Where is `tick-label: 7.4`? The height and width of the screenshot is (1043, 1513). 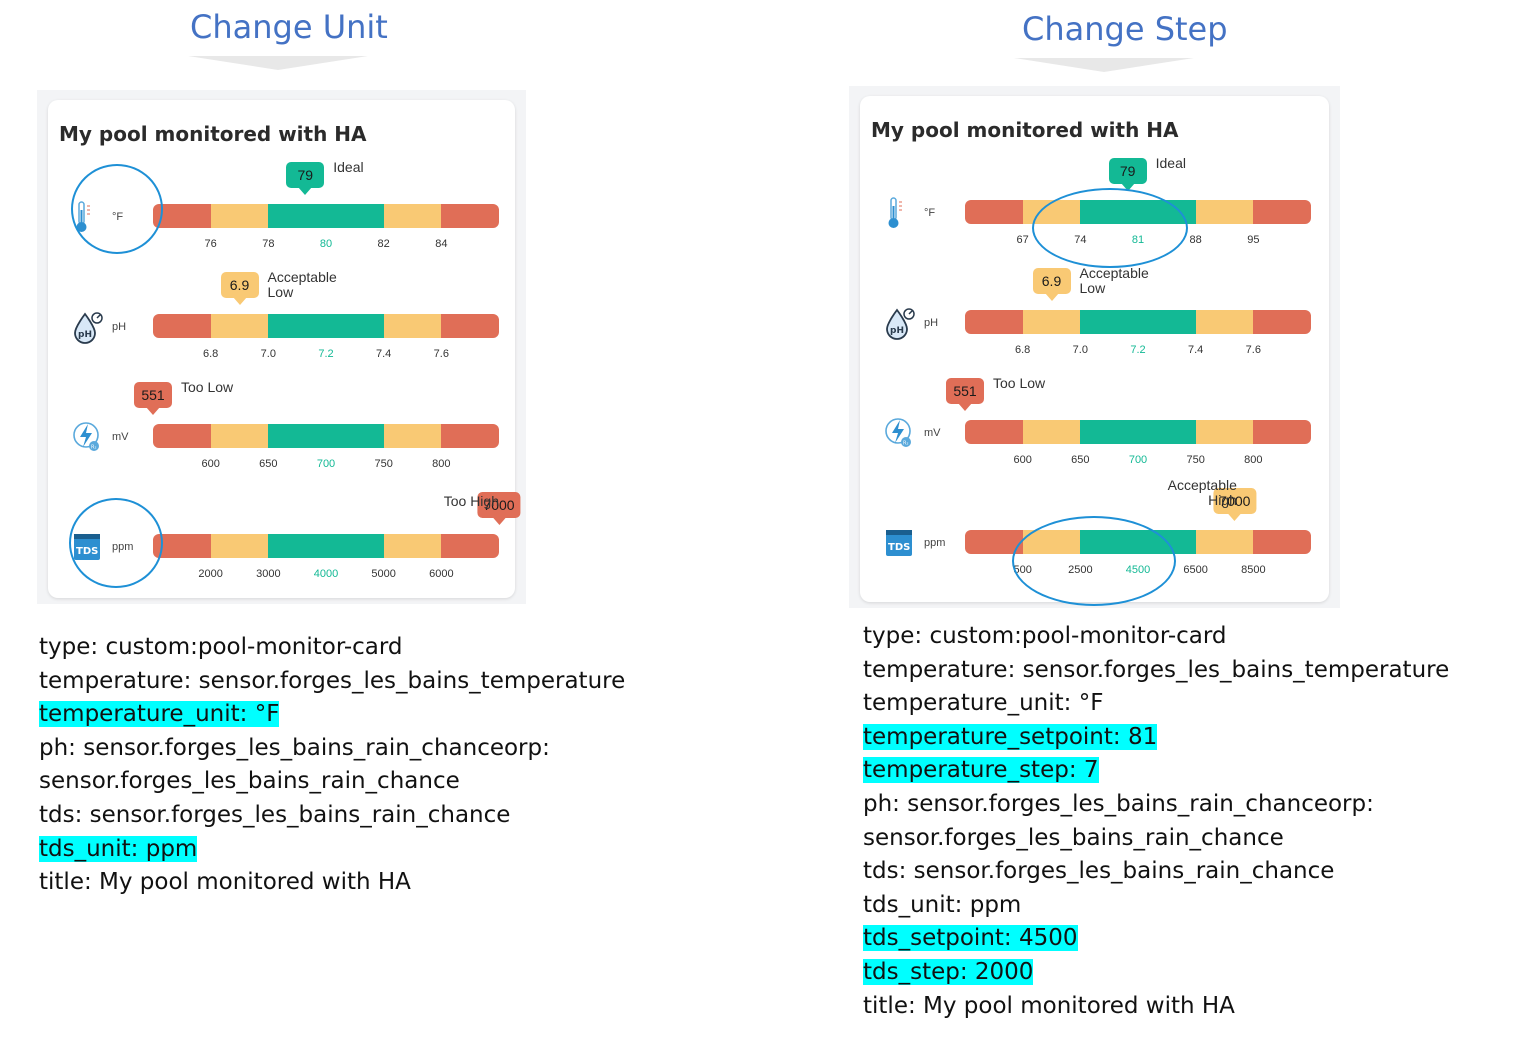
tick-label: 7.4 is located at coordinates (384, 354).